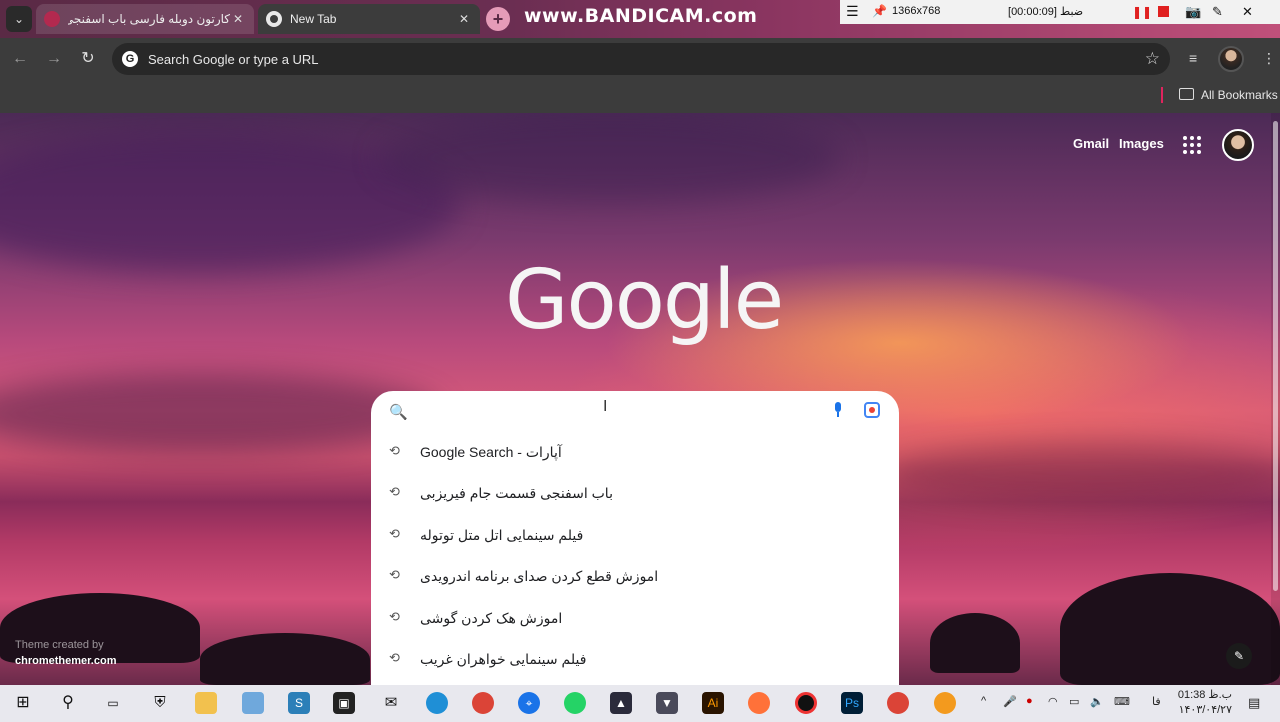  Describe the element at coordinates (621, 703) in the screenshot. I see `nox-icon: ▲` at that location.